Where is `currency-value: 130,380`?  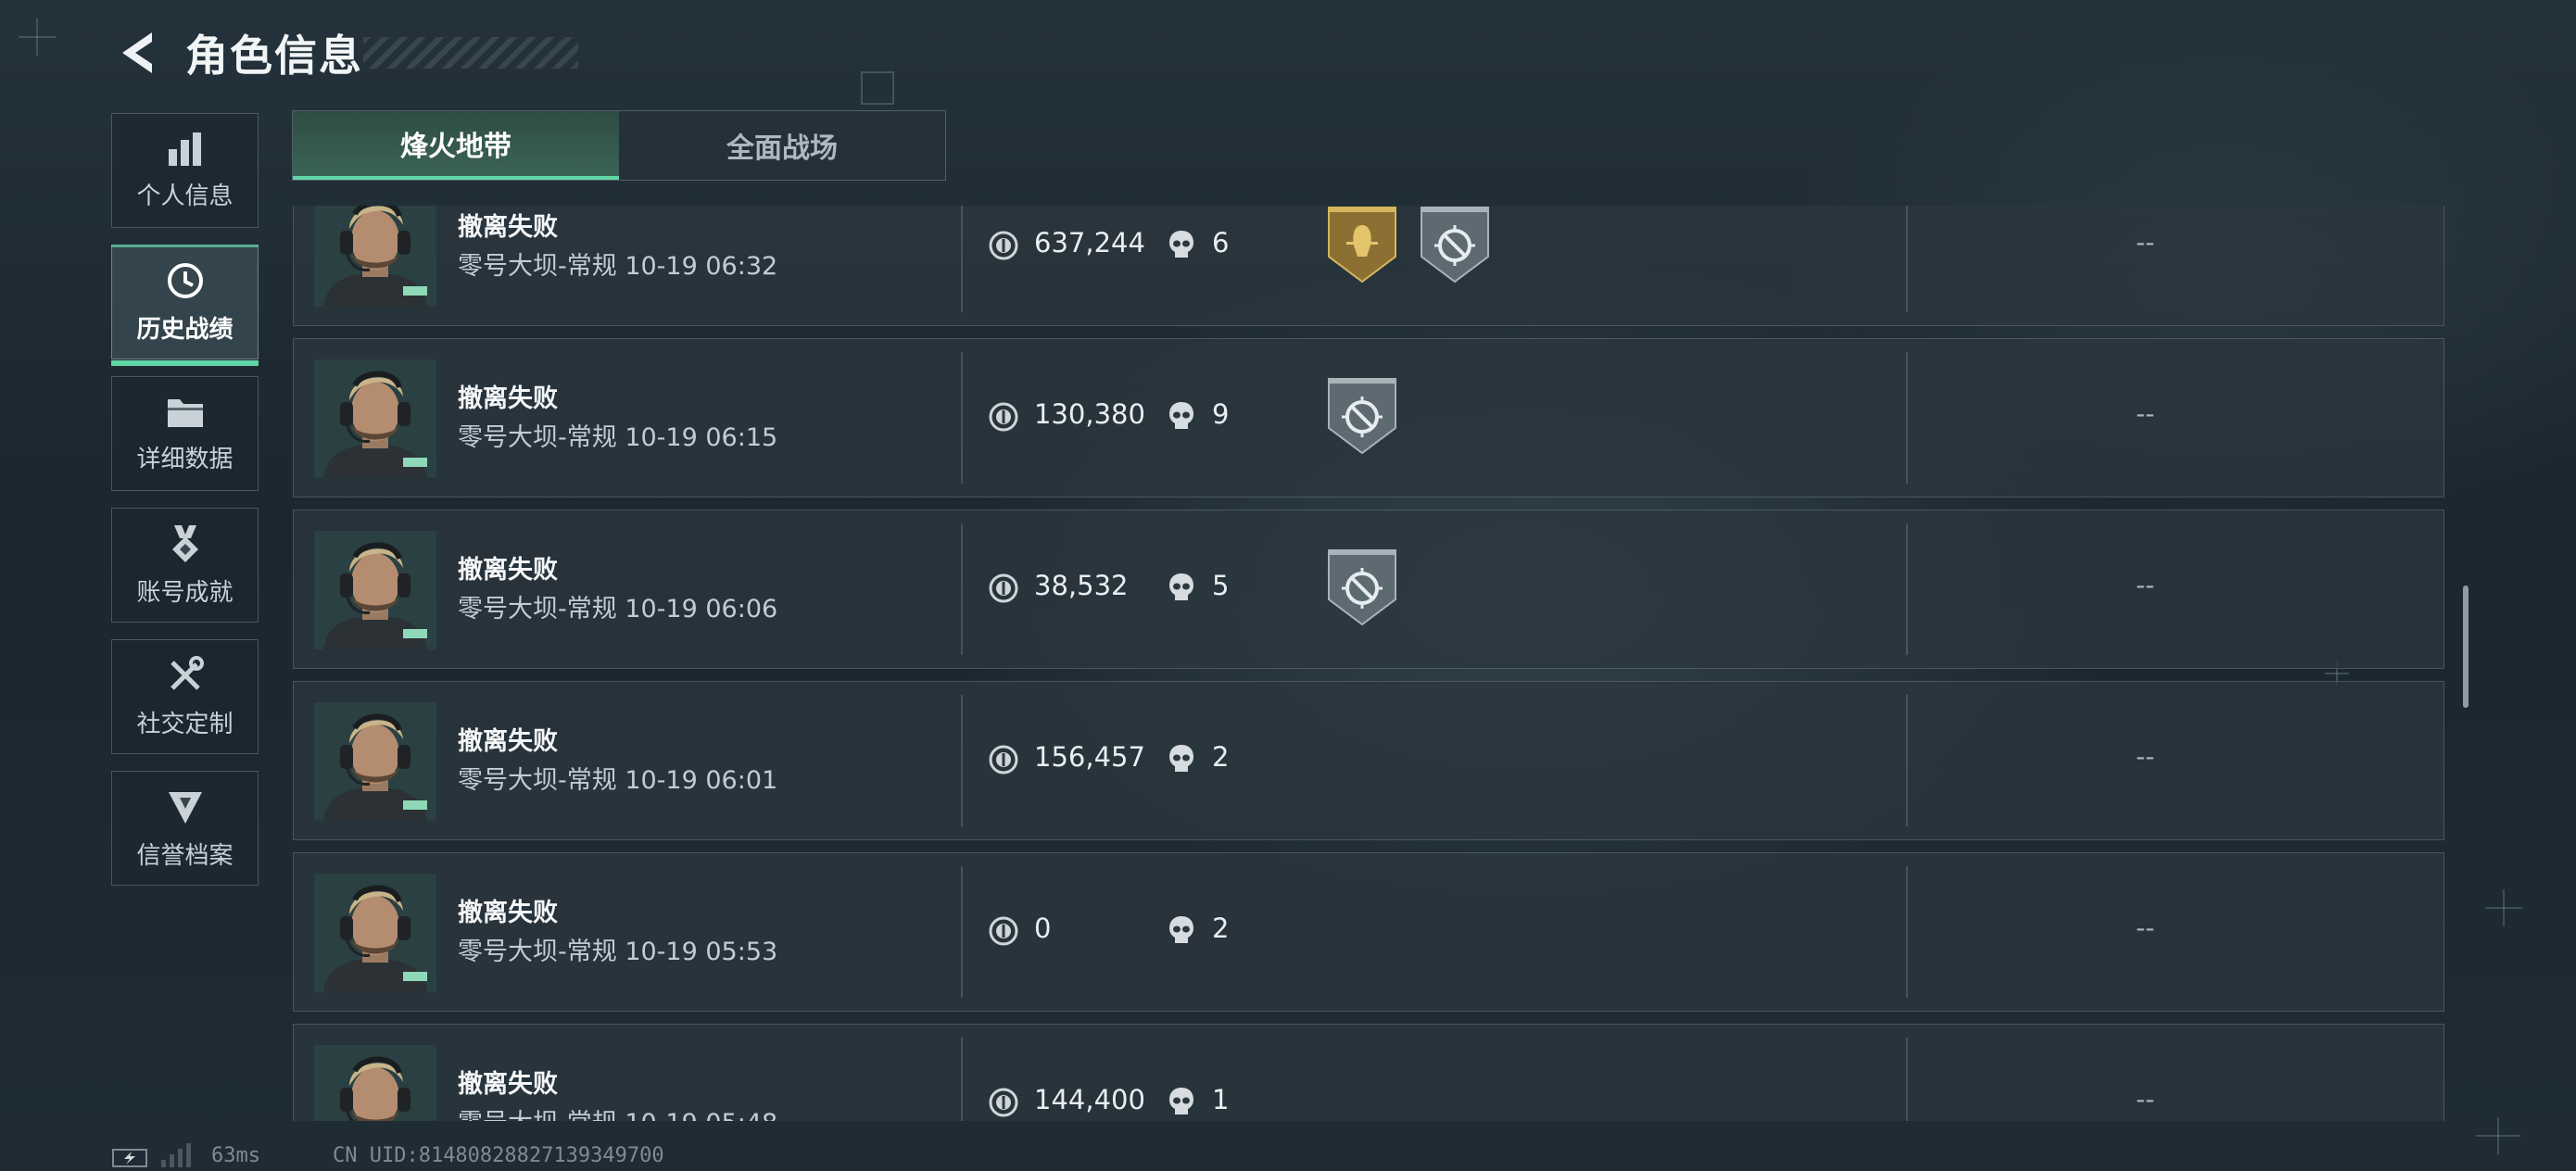 currency-value: 130,380 is located at coordinates (1089, 414).